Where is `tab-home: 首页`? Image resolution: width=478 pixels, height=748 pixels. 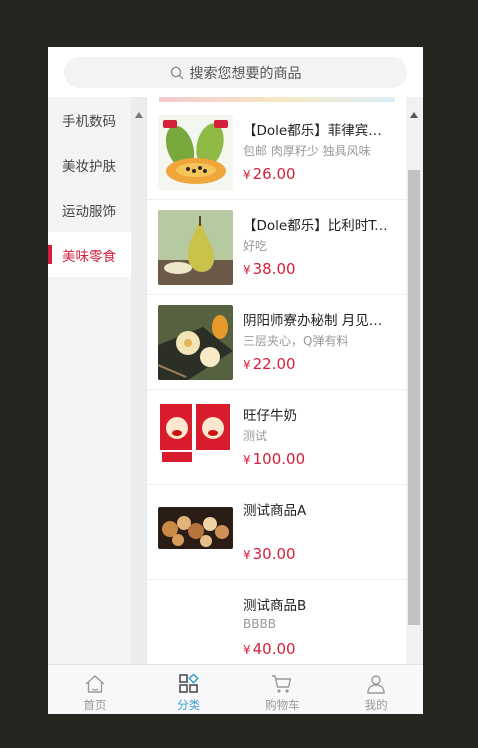 tab-home: 首页 is located at coordinates (95, 689).